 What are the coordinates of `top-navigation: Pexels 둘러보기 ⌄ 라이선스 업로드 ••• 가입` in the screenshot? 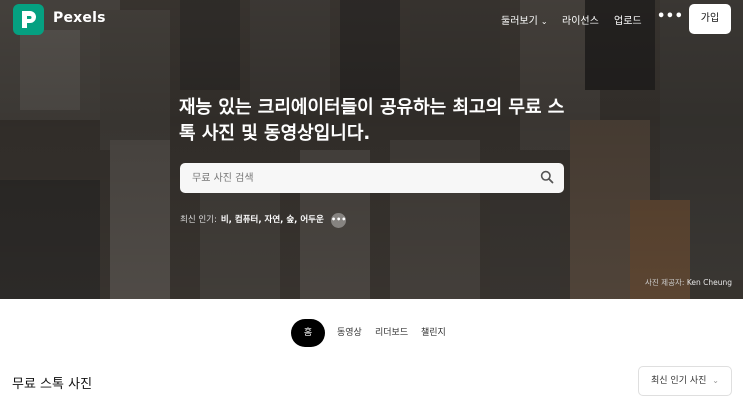 It's located at (371, 19).